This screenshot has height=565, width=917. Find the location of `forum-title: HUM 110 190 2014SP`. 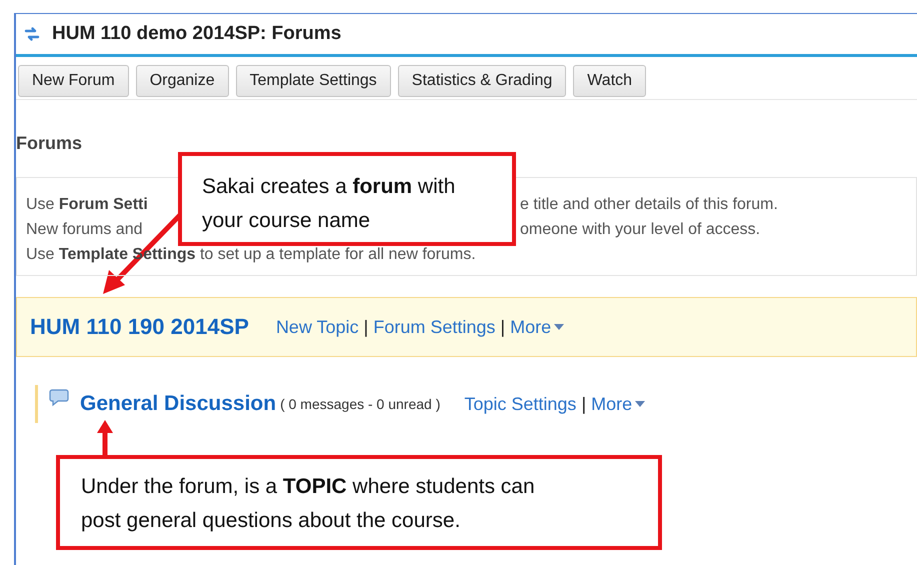

forum-title: HUM 110 190 2014SP is located at coordinates (139, 327).